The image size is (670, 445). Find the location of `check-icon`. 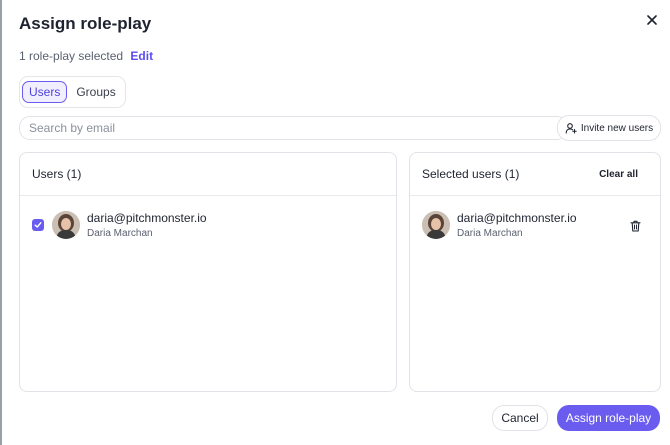

check-icon is located at coordinates (38, 225).